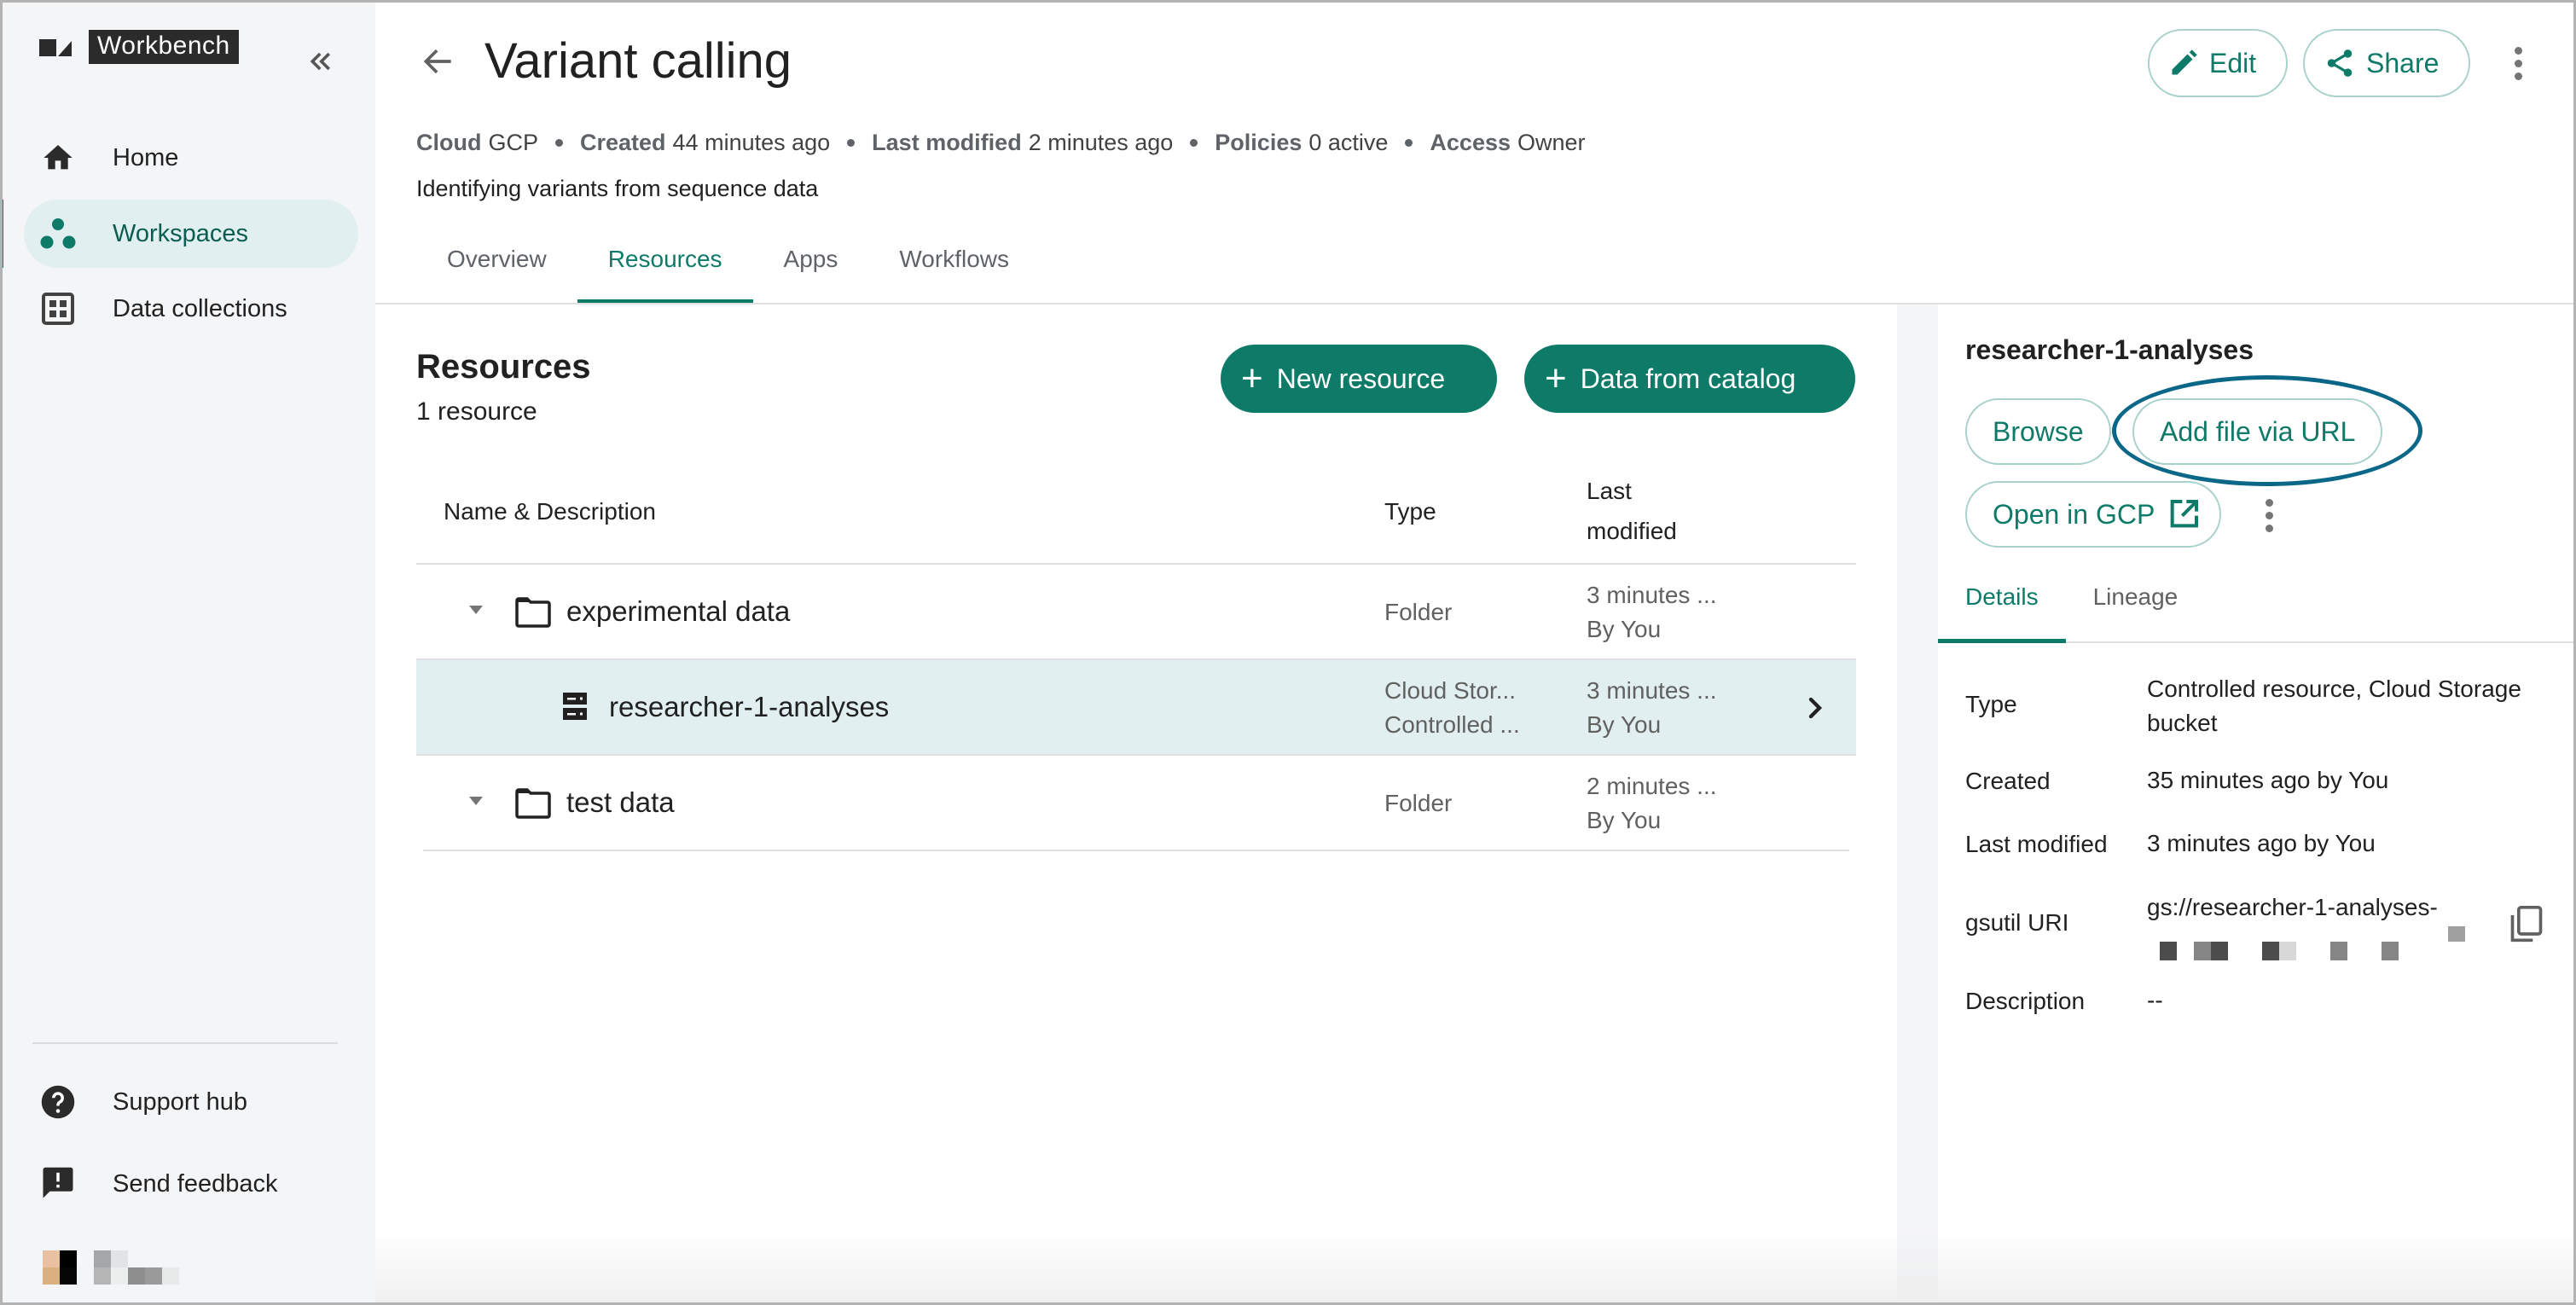 The image size is (2576, 1305). What do you see at coordinates (617, 188) in the screenshot?
I see `workspace-description: Identifying variants from sequence data` at bounding box center [617, 188].